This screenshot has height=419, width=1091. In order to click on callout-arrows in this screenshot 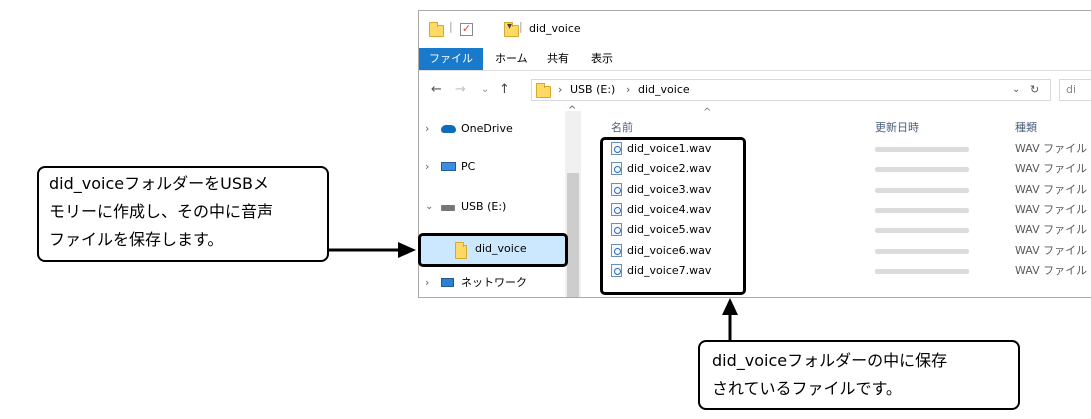, I will do `click(533, 291)`.